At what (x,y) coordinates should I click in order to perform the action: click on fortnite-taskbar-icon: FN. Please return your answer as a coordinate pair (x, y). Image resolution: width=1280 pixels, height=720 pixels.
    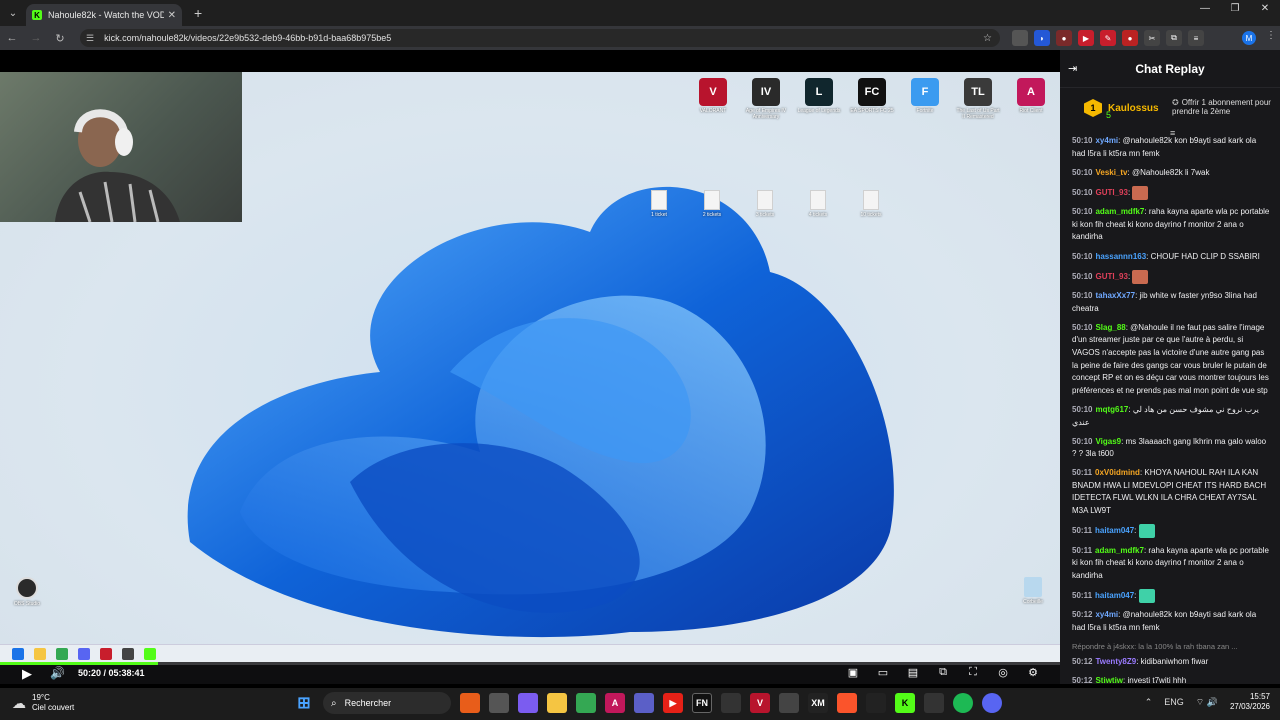
    Looking at the image, I should click on (702, 703).